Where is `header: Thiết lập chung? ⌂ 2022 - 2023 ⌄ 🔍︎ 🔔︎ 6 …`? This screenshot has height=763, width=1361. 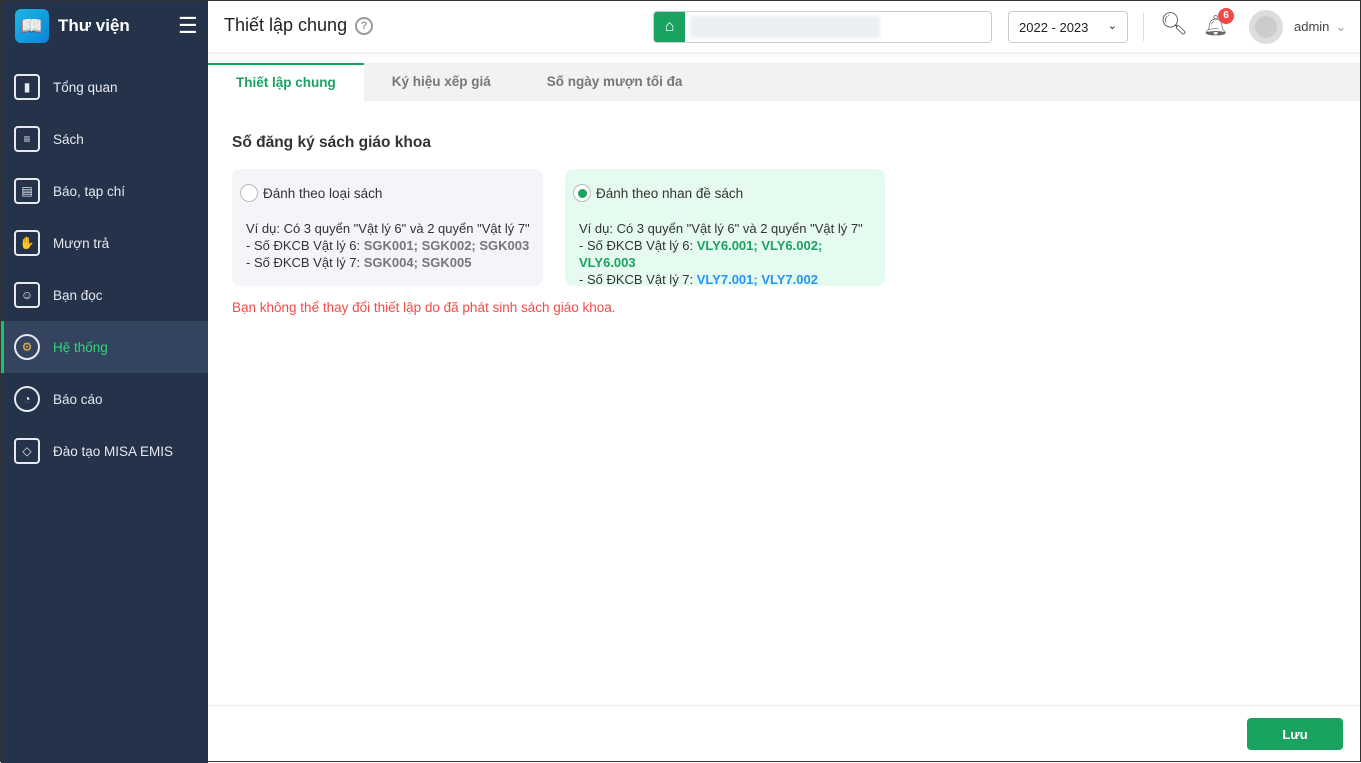
header: Thiết lập chung? ⌂ 2022 - 2023 ⌄ 🔍︎ 🔔︎ 6 … is located at coordinates (784, 27).